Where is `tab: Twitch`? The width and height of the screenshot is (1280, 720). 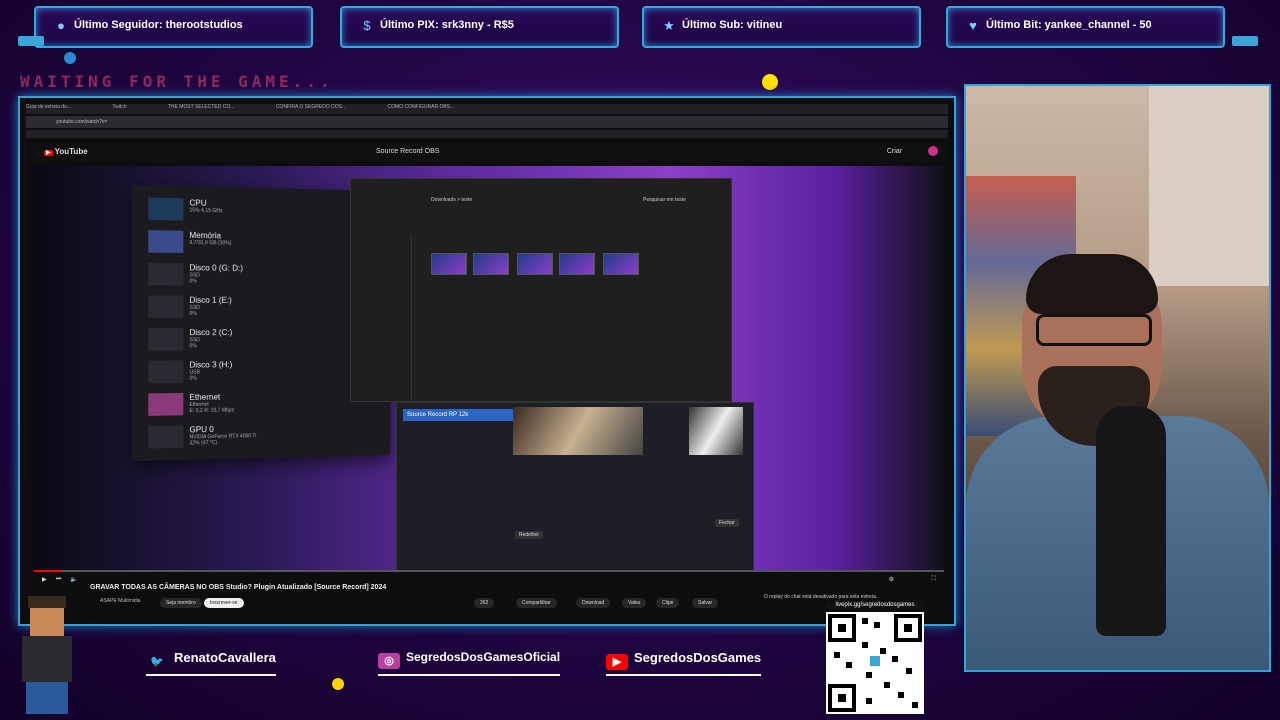
tab: Twitch is located at coordinates (119, 107).